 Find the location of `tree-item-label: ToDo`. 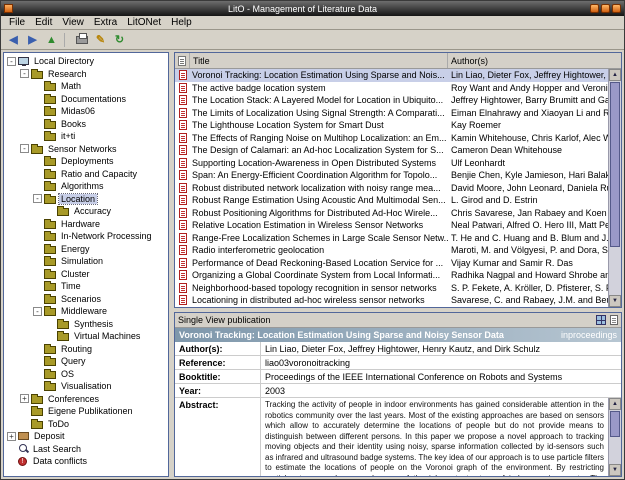

tree-item-label: ToDo is located at coordinates (59, 423).